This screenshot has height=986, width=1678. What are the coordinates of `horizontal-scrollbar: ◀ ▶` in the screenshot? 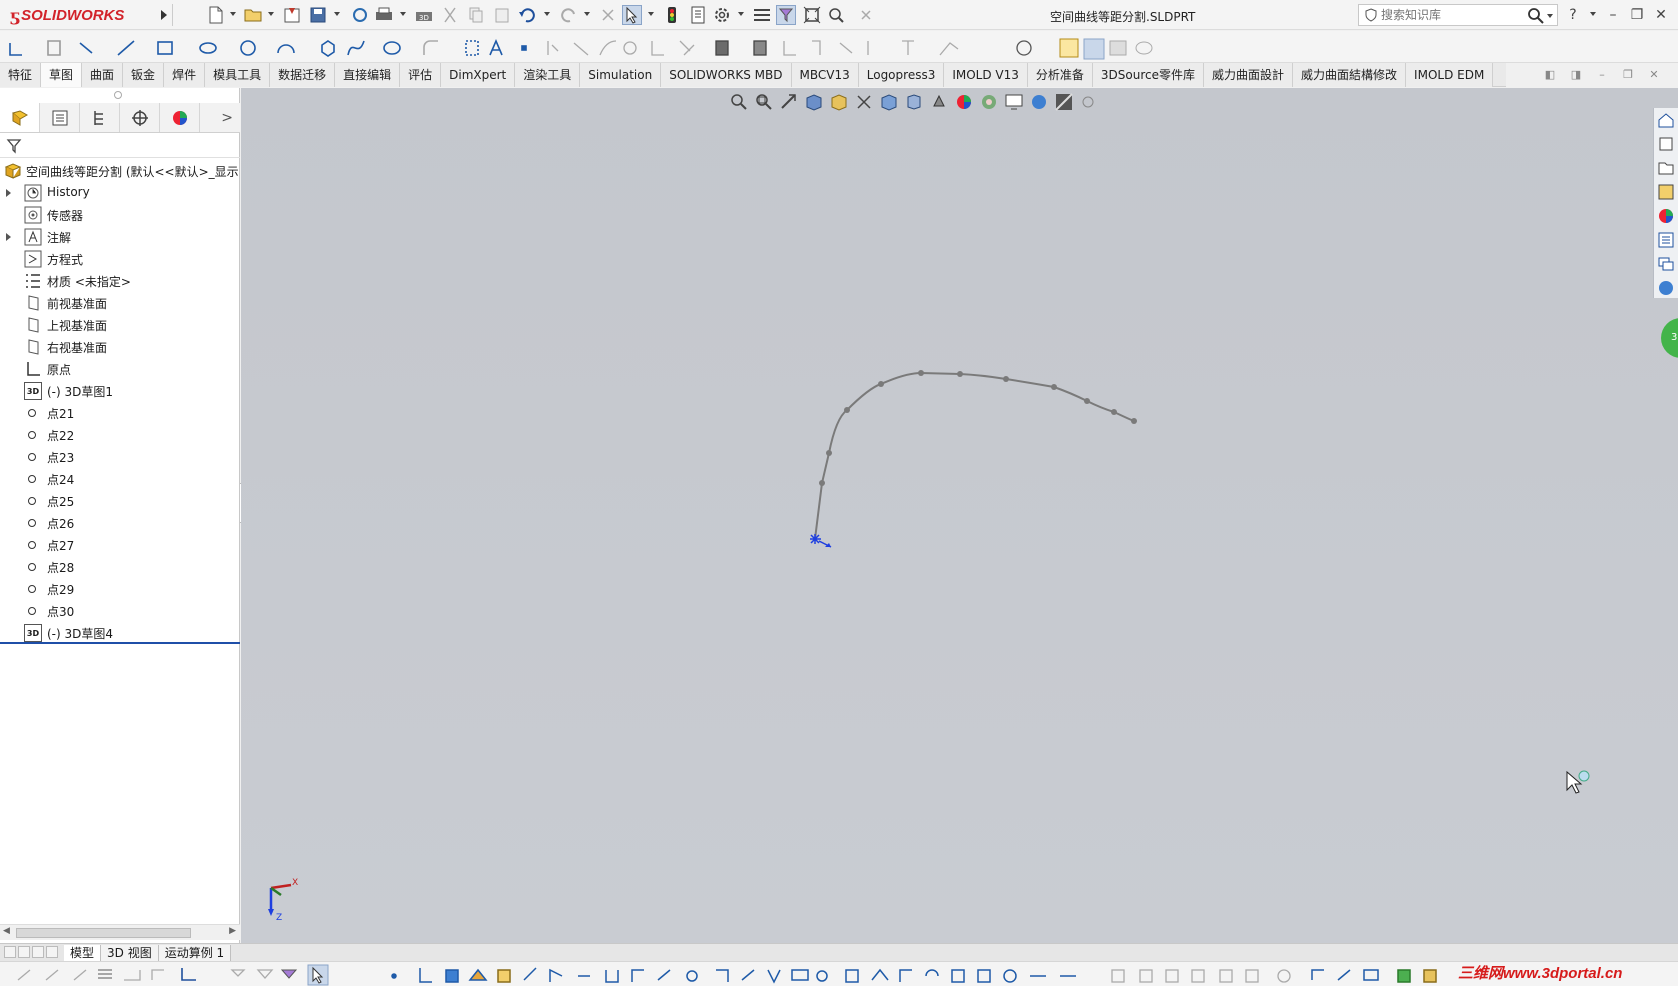 It's located at (120, 932).